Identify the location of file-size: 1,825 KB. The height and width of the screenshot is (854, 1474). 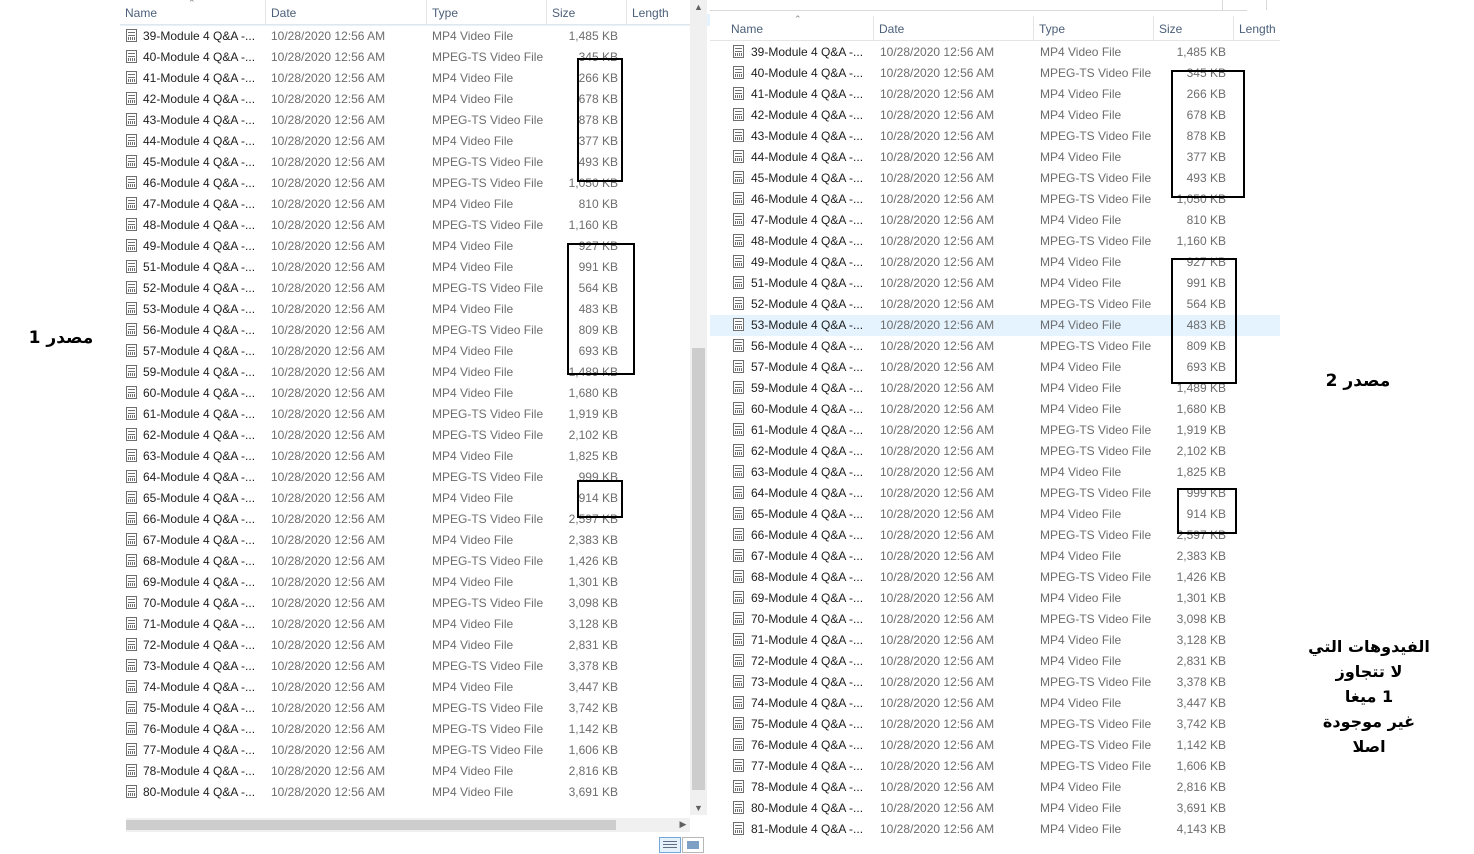
(593, 456).